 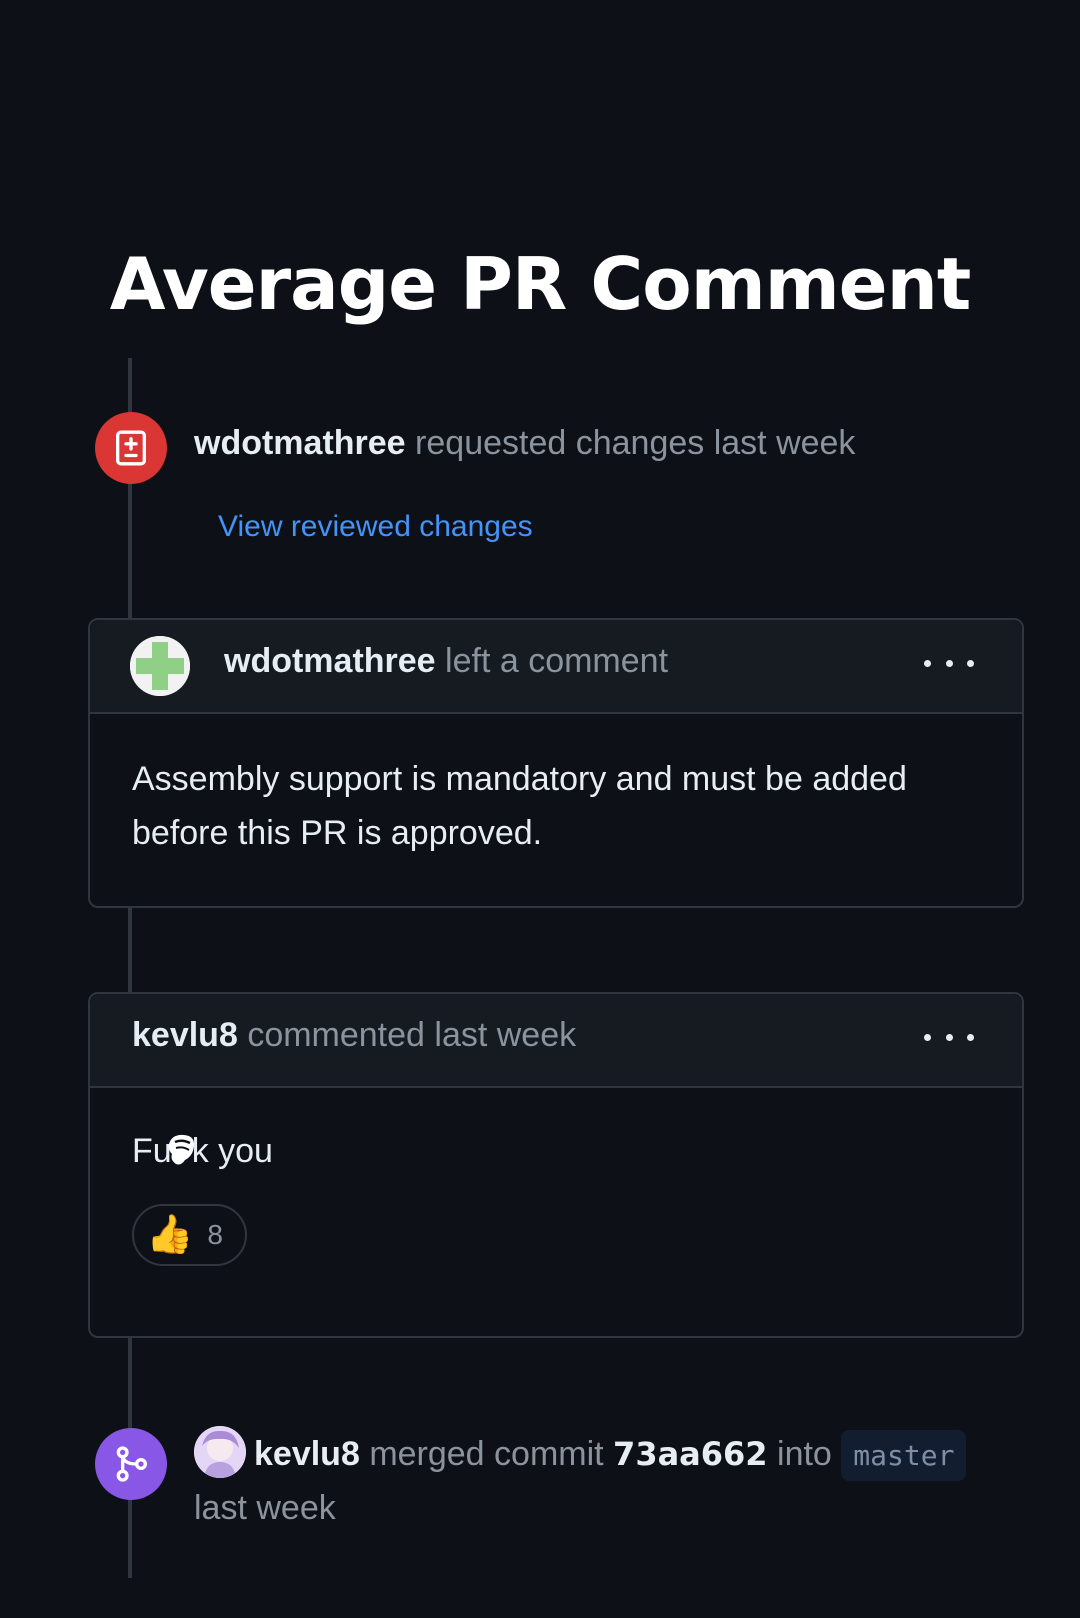 What do you see at coordinates (904, 1456) in the screenshot?
I see `branch-label: master` at bounding box center [904, 1456].